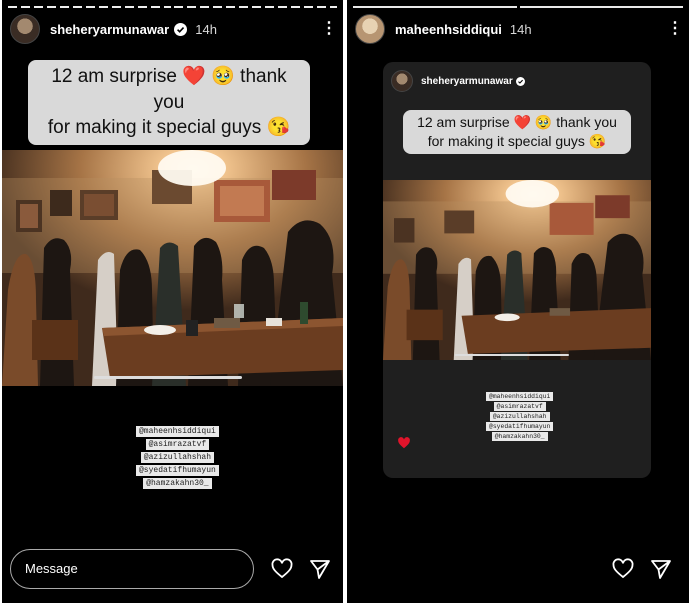 Image resolution: width=691 pixels, height=603 pixels. What do you see at coordinates (109, 29) in the screenshot?
I see `username: sheheryarmunawar` at bounding box center [109, 29].